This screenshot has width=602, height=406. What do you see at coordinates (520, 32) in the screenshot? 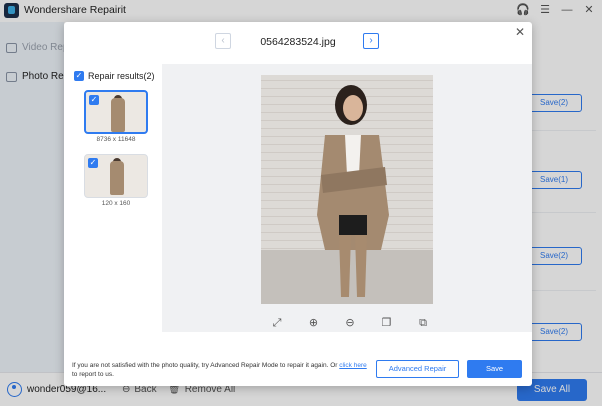
I see `close-dialog-icon: ✕` at bounding box center [520, 32].